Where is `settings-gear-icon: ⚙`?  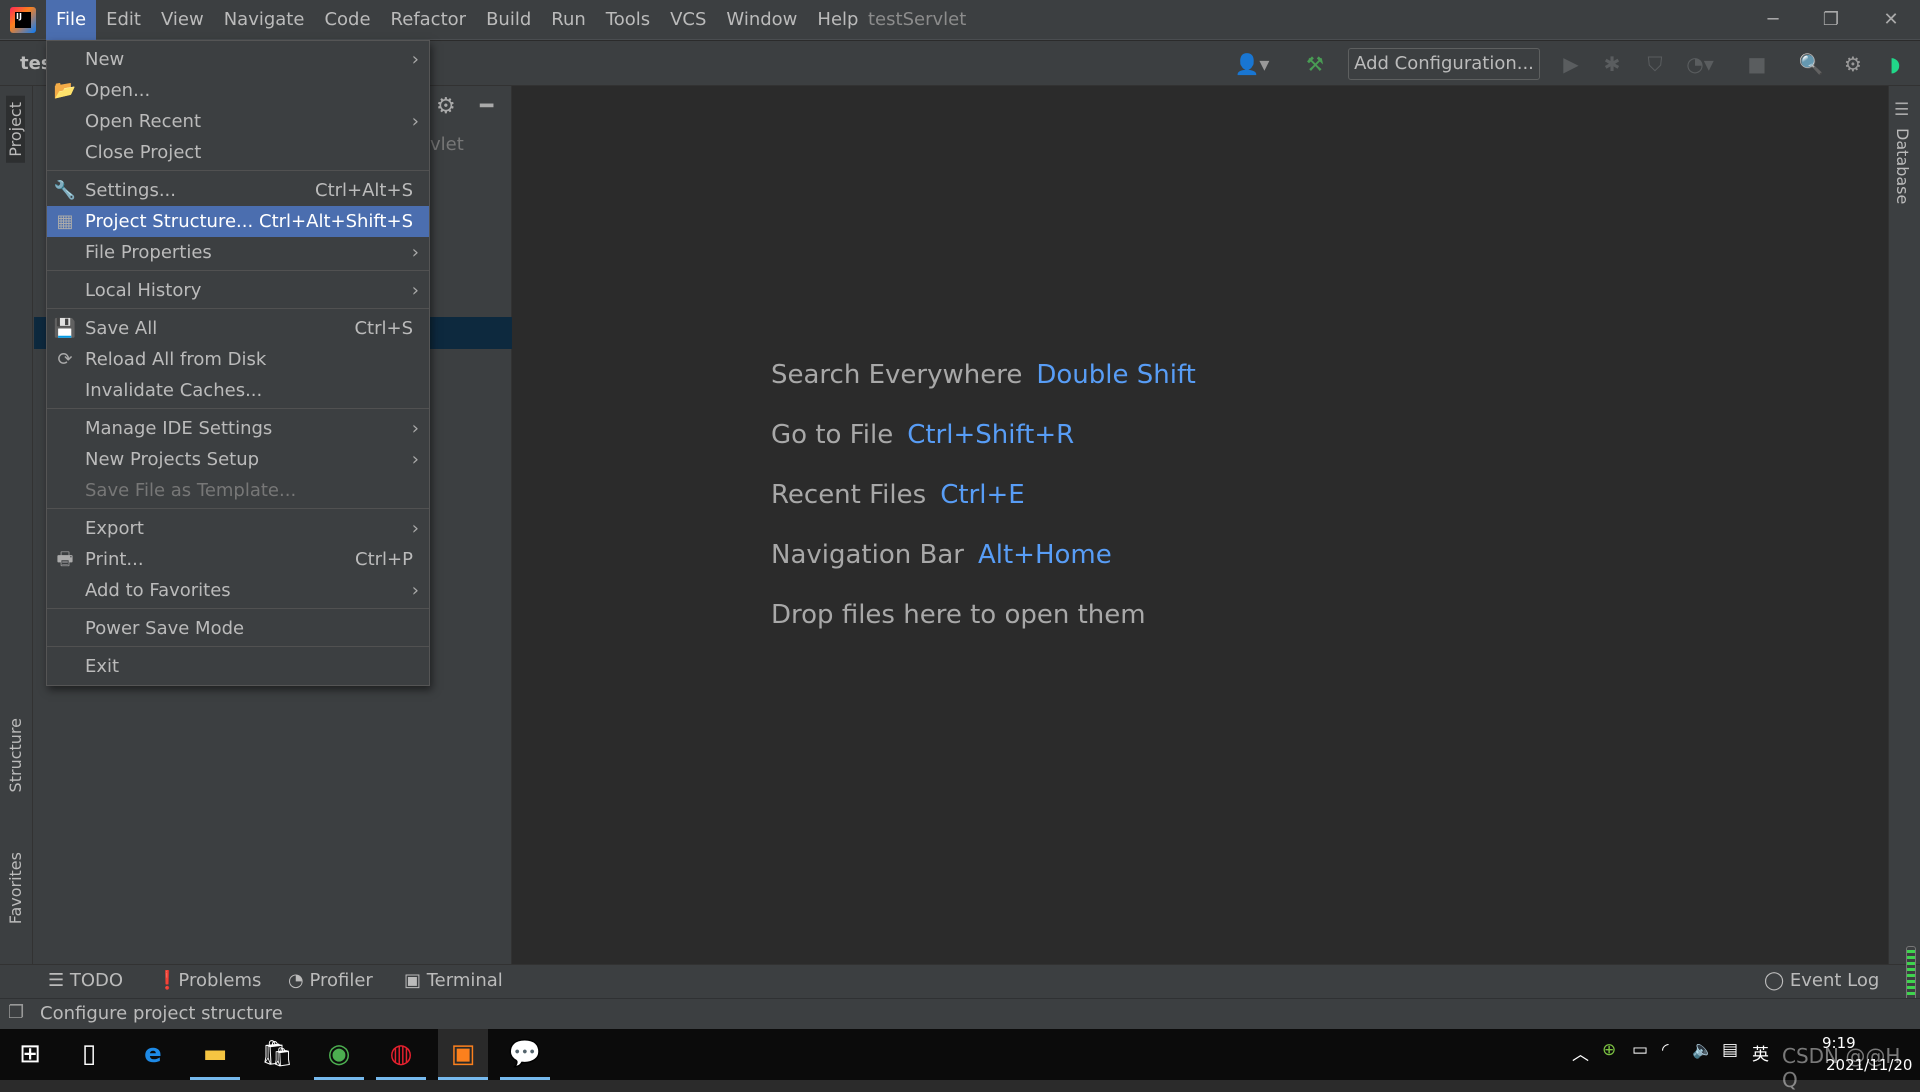
settings-gear-icon: ⚙ is located at coordinates (1853, 64).